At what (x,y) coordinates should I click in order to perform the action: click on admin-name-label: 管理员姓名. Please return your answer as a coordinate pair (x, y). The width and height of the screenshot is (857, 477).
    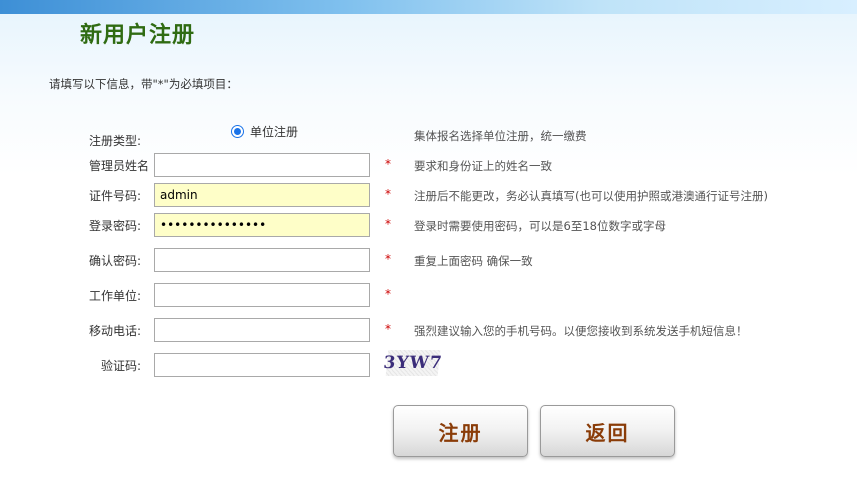
    Looking at the image, I should click on (119, 166).